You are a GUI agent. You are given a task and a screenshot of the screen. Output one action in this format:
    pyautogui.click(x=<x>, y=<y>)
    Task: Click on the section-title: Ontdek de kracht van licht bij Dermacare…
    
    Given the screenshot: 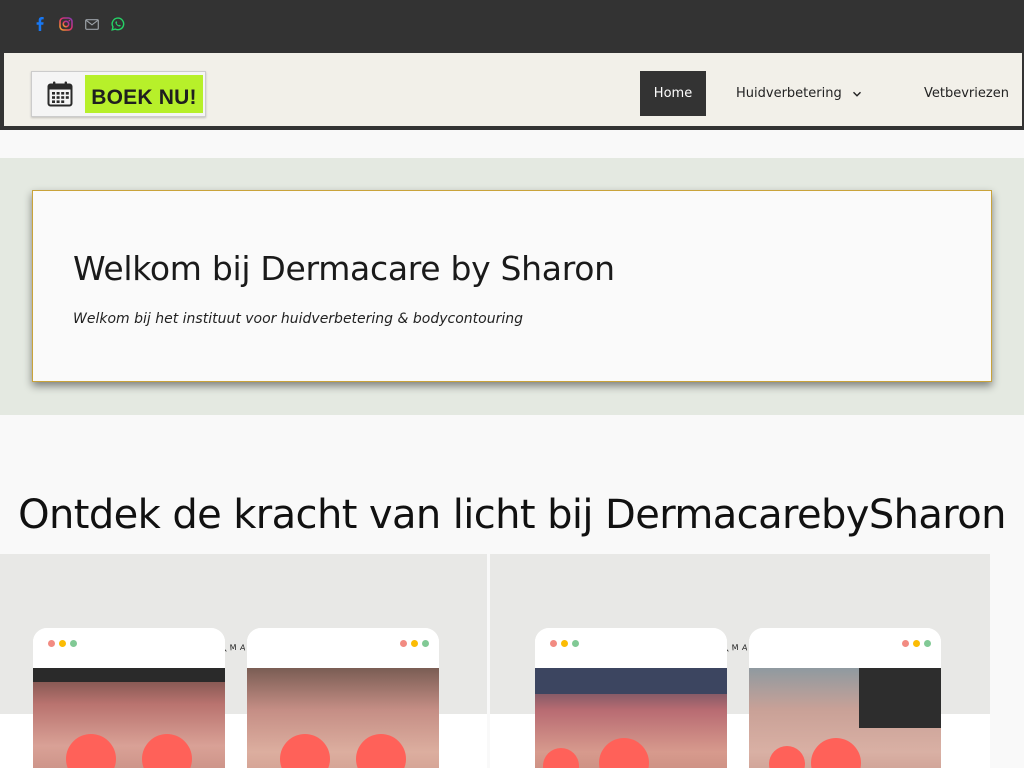 What is the action you would take?
    pyautogui.click(x=512, y=515)
    